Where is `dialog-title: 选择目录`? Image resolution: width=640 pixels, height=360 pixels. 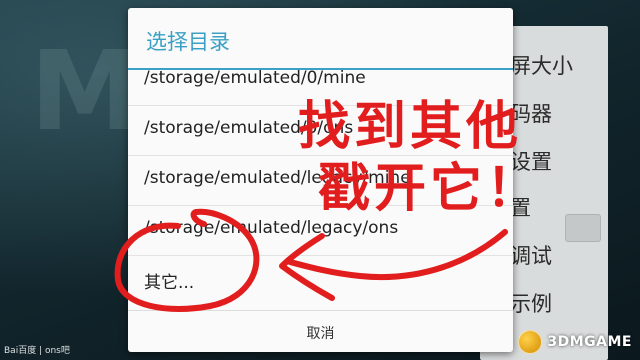 dialog-title: 选择目录 is located at coordinates (188, 42).